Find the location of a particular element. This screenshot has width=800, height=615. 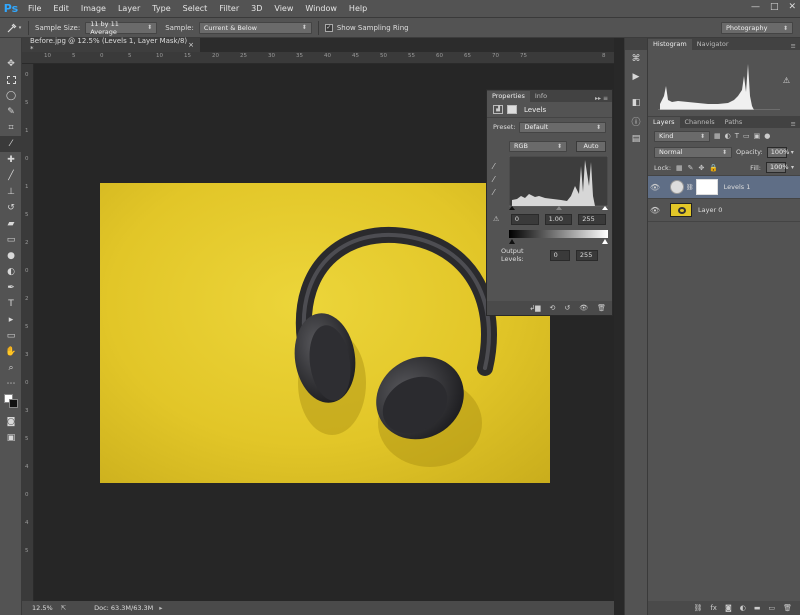

tab-paths: Paths is located at coordinates (734, 122).